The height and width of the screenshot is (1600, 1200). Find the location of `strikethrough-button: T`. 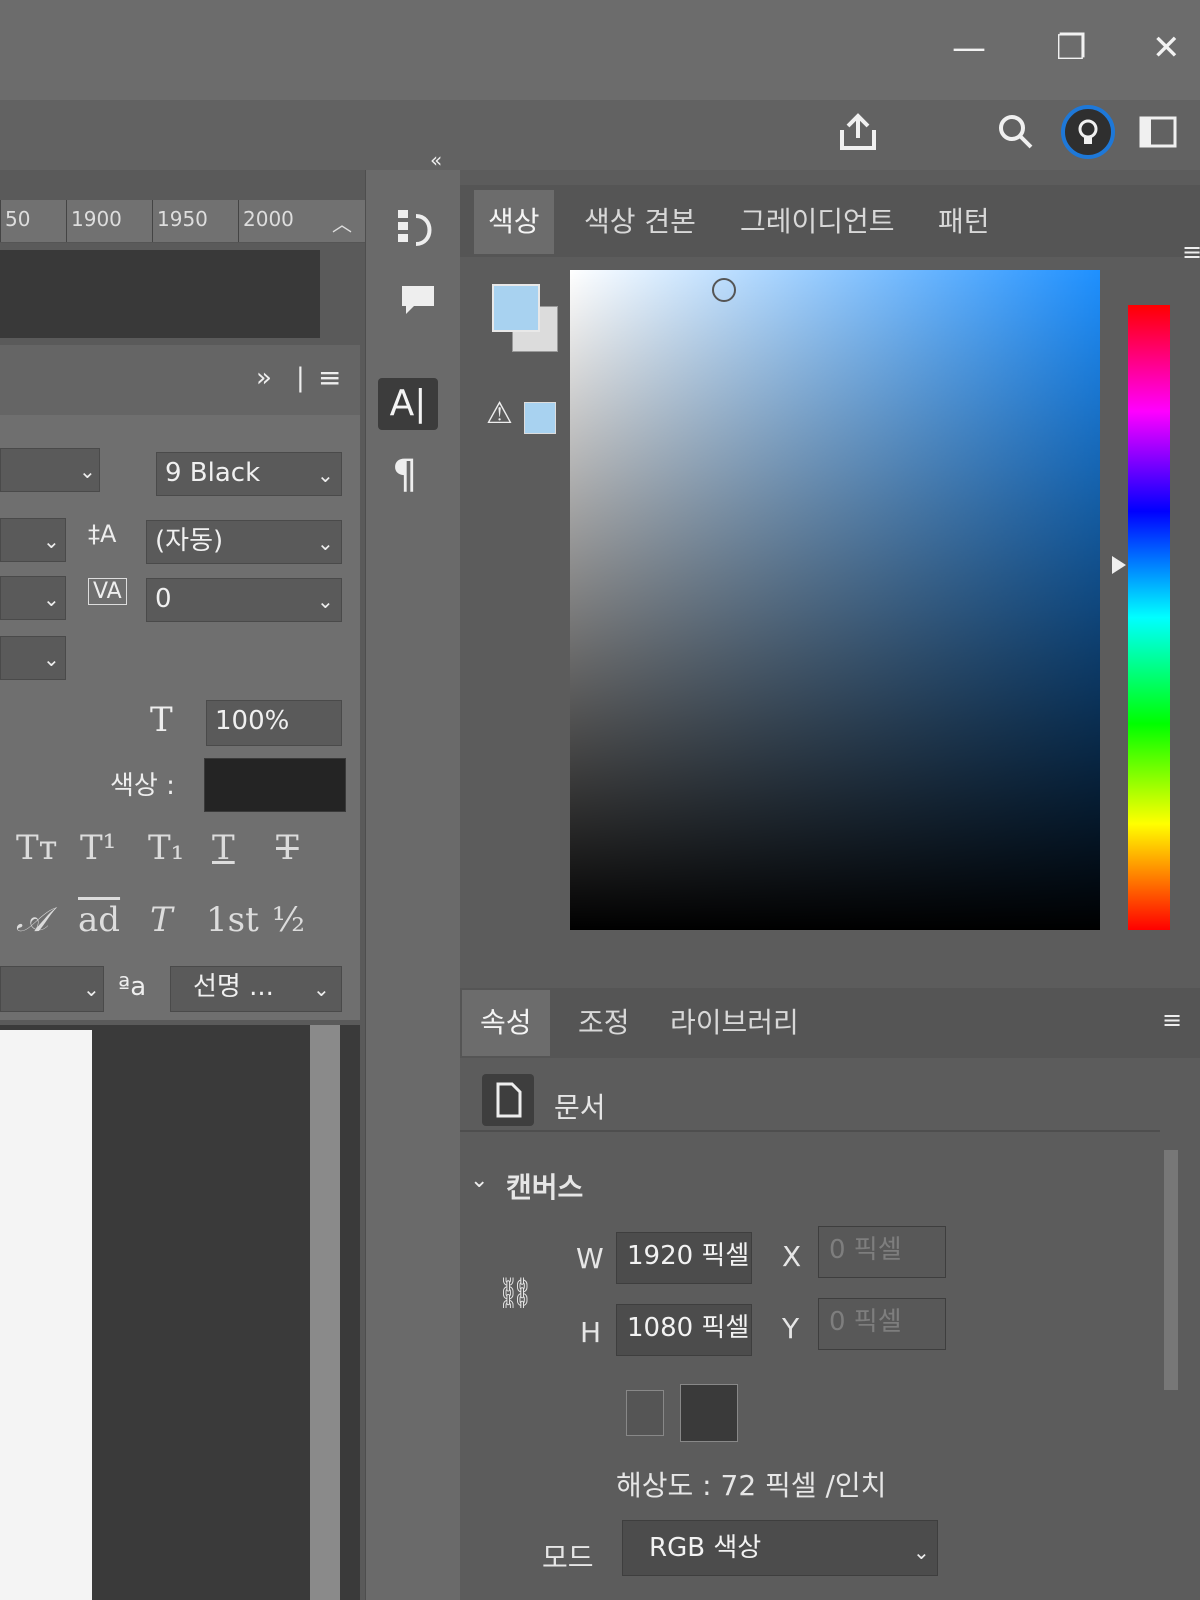

strikethrough-button: T is located at coordinates (287, 848).